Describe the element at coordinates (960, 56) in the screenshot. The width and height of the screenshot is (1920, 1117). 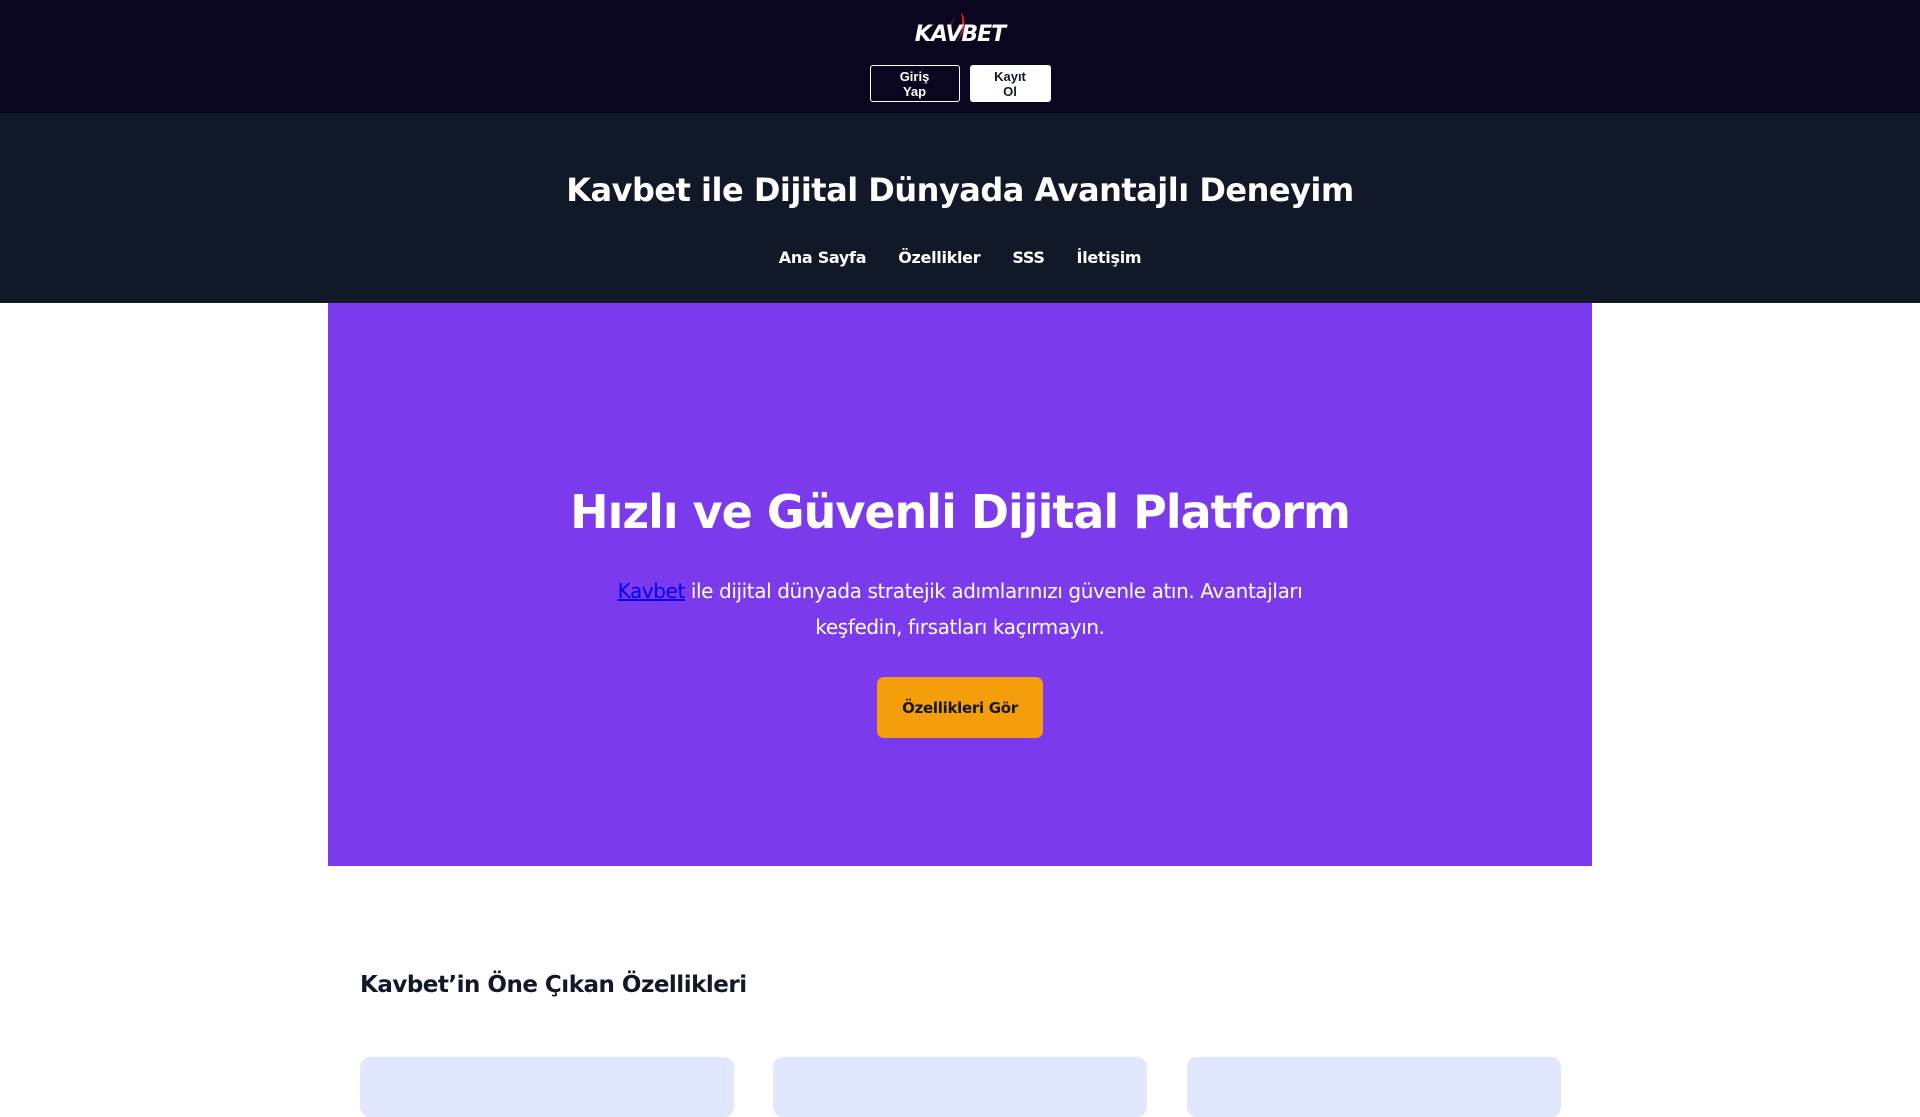
I see `top-bar: KAVBET Giriş Yap Kayıt Ol` at that location.